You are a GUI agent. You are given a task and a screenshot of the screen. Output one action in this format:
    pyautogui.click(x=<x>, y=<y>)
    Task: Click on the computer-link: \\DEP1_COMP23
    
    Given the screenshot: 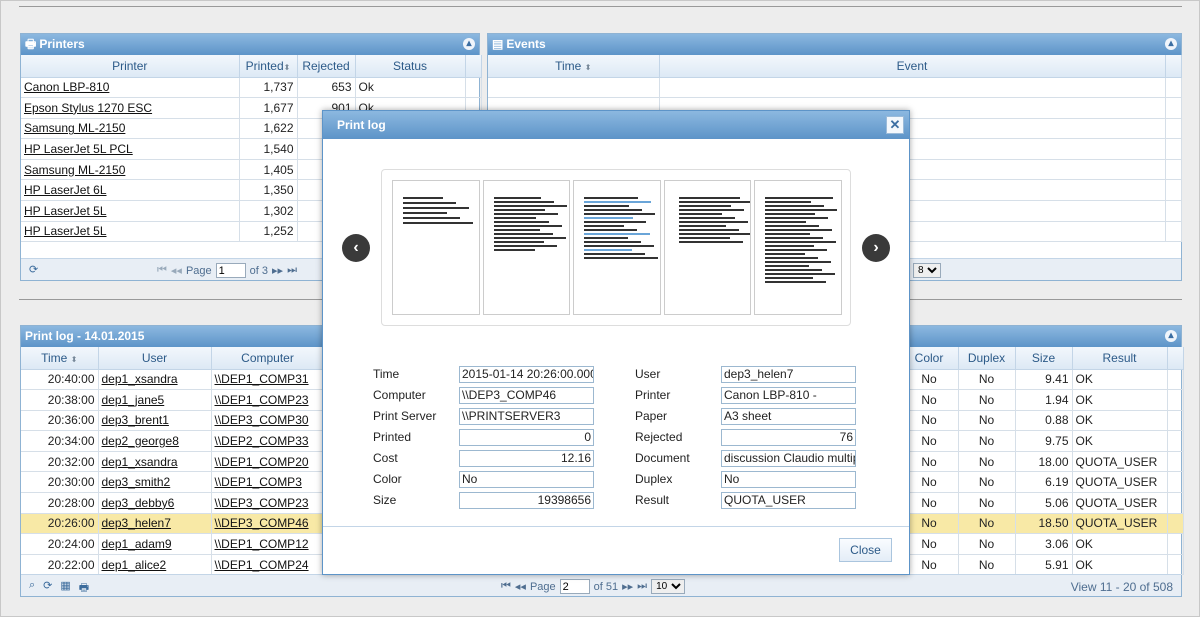 What is the action you would take?
    pyautogui.click(x=268, y=400)
    